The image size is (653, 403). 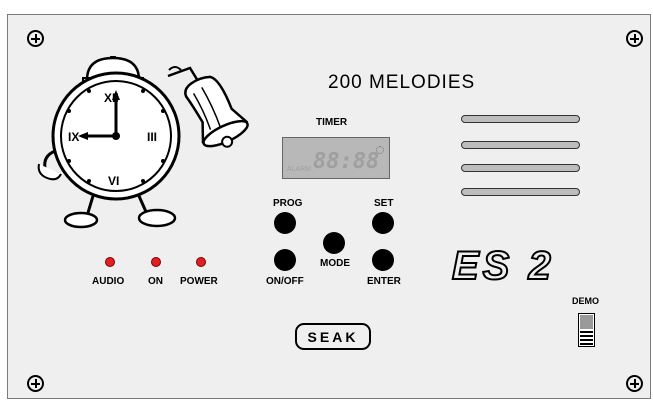 What do you see at coordinates (334, 243) in the screenshot?
I see `mode-button` at bounding box center [334, 243].